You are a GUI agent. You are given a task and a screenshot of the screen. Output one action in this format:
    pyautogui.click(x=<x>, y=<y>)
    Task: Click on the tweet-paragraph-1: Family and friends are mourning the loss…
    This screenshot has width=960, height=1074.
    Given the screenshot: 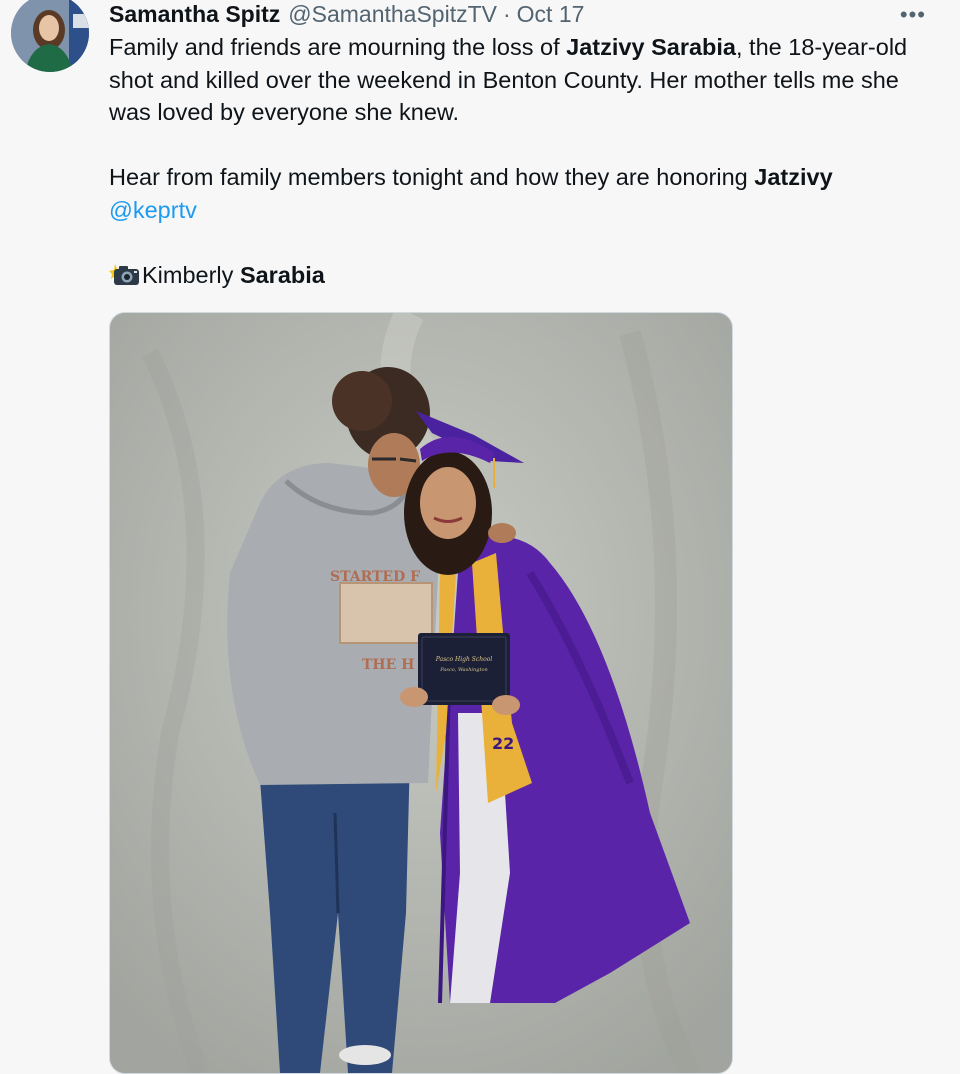 What is the action you would take?
    pyautogui.click(x=524, y=80)
    